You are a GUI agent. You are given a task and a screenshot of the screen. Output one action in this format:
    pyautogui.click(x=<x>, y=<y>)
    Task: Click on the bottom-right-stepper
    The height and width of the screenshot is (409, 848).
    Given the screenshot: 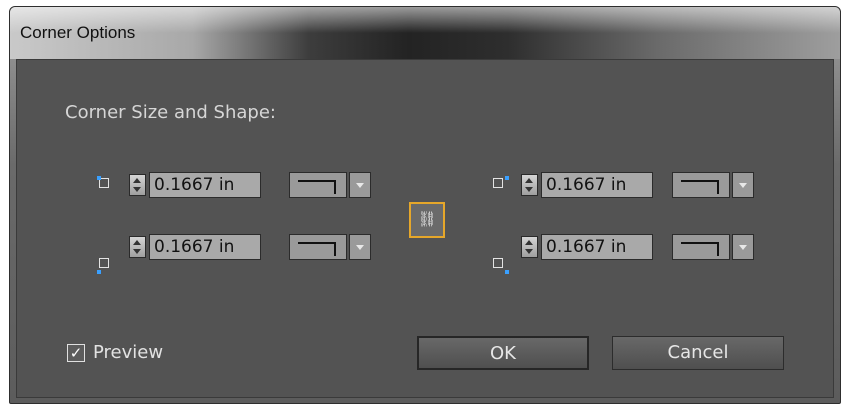 What is the action you would take?
    pyautogui.click(x=529, y=247)
    